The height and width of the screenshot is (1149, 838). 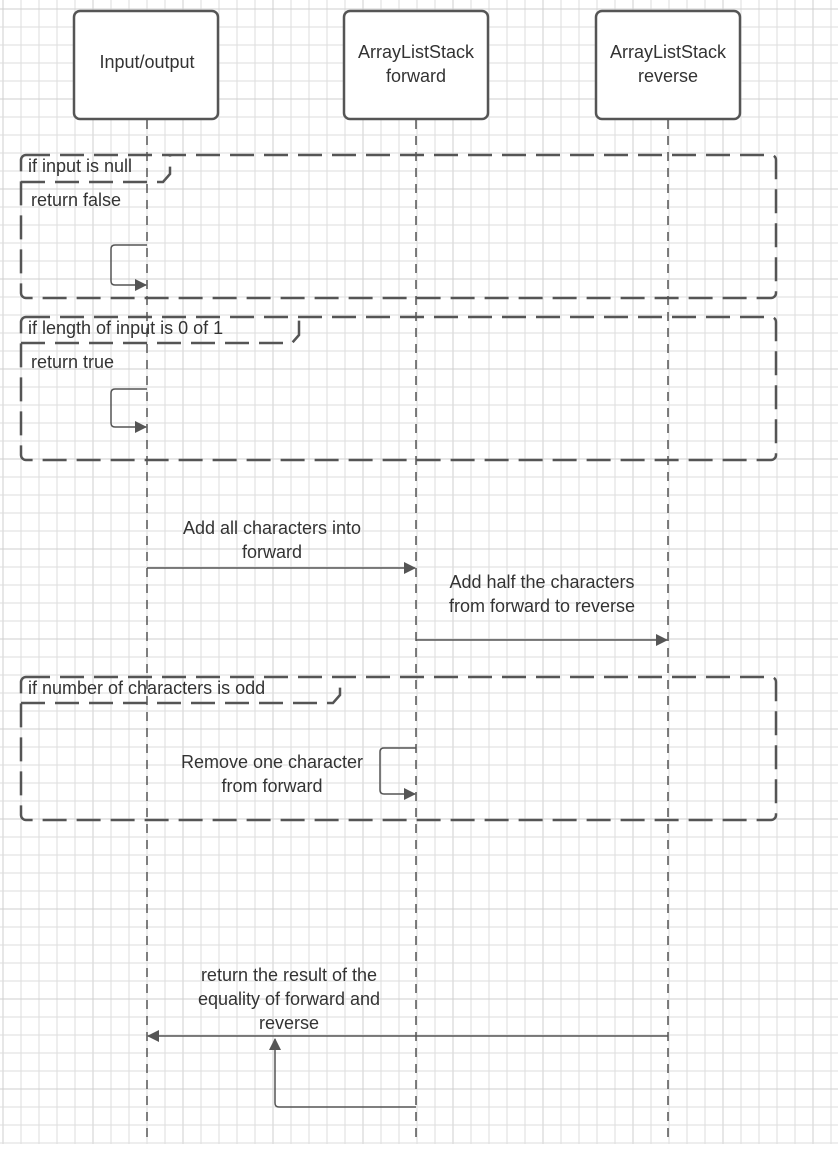 What do you see at coordinates (416, 76) in the screenshot?
I see `participant-label-line-2: forward` at bounding box center [416, 76].